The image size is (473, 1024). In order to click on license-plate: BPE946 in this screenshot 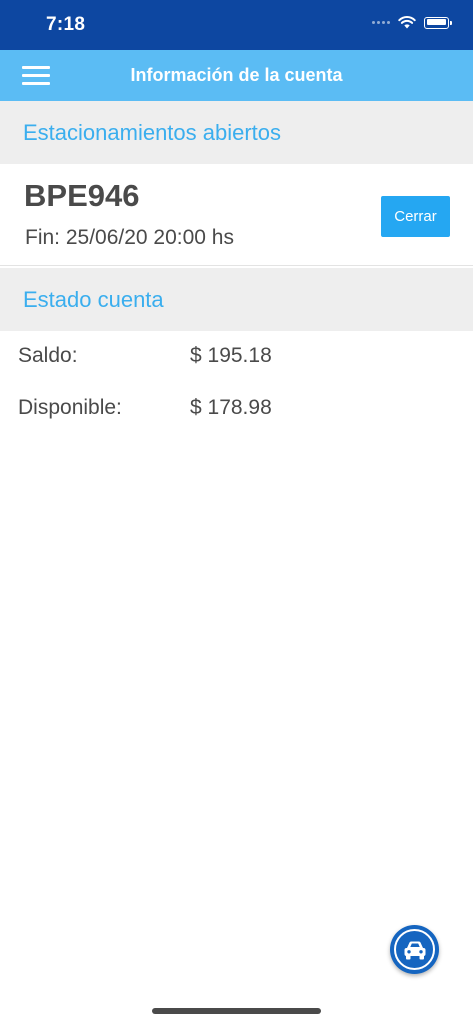, I will do `click(82, 195)`.